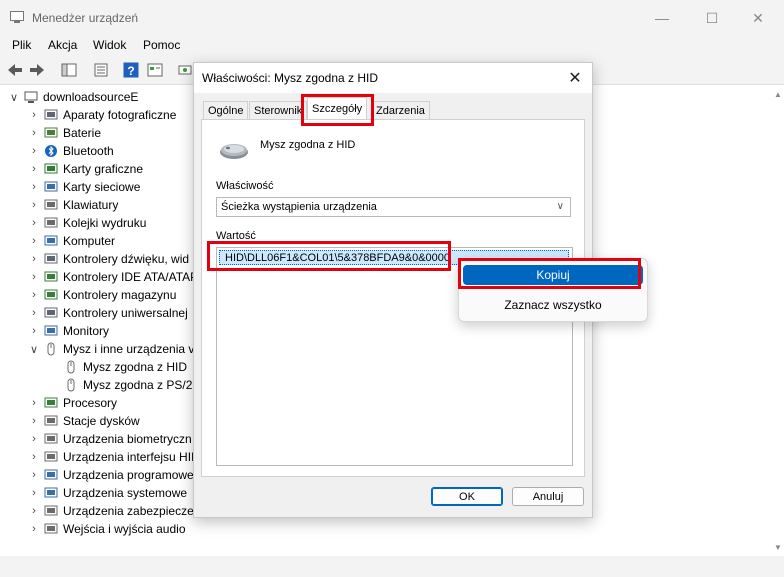 The width and height of the screenshot is (784, 577). Describe the element at coordinates (777, 321) in the screenshot. I see `vertical-scrollbar: ▲ ▼` at that location.